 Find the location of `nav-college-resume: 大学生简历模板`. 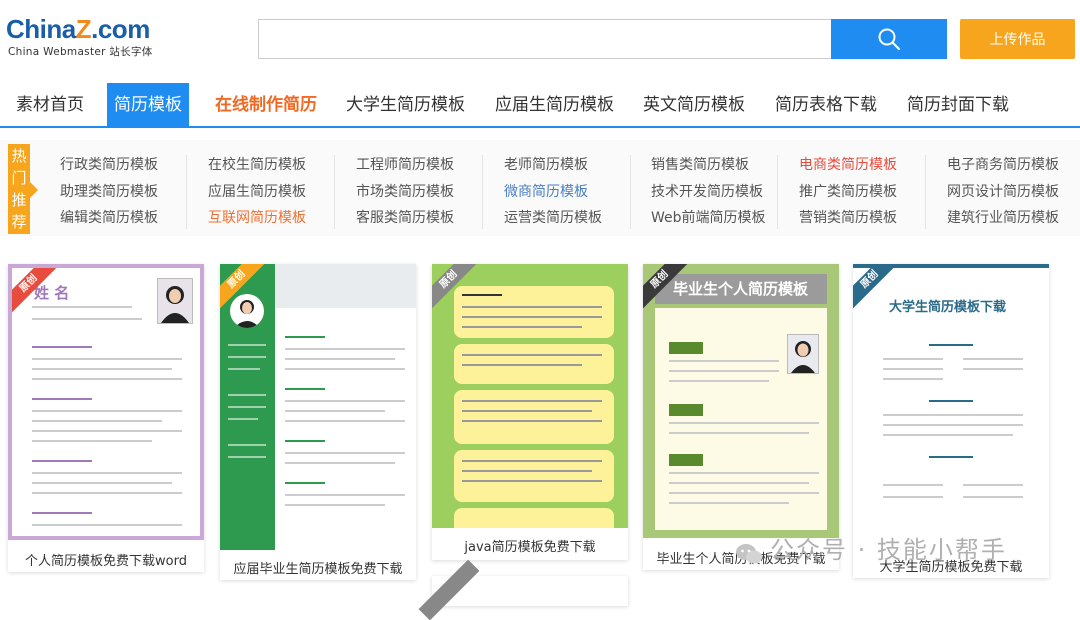

nav-college-resume: 大学生简历模板 is located at coordinates (405, 105).